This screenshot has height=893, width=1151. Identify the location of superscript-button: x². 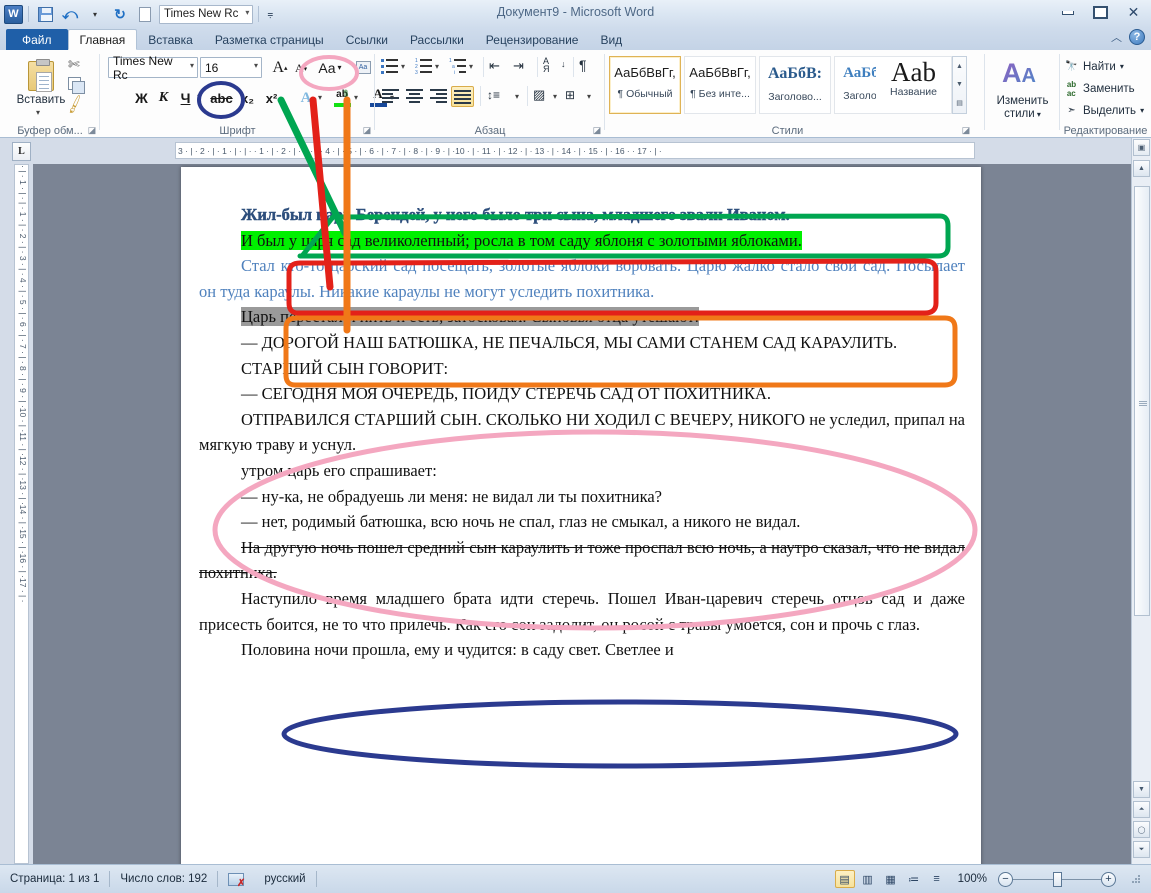
(271, 98).